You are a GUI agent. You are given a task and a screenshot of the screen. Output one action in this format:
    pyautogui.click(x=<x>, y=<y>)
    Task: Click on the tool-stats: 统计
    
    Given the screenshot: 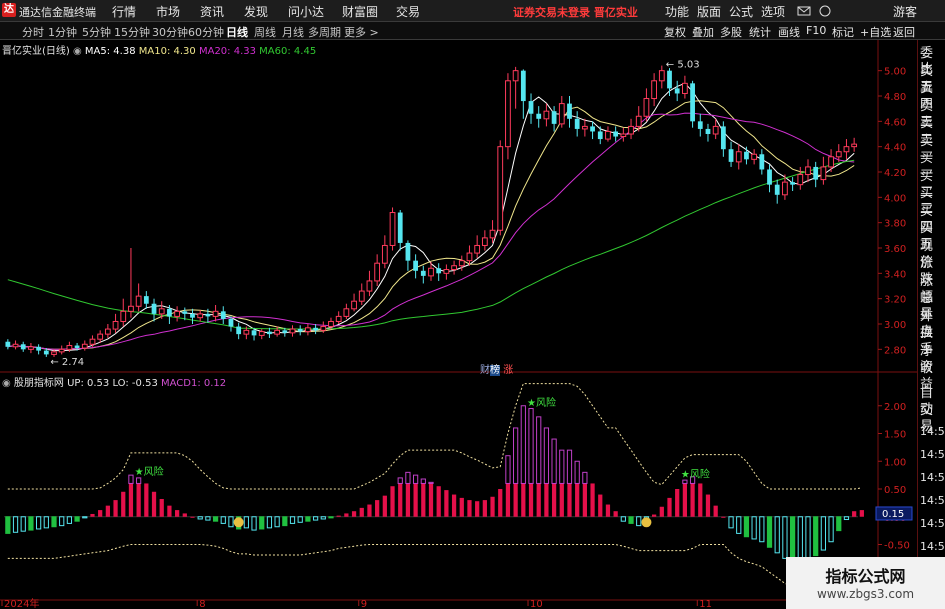 What is the action you would take?
    pyautogui.click(x=760, y=32)
    